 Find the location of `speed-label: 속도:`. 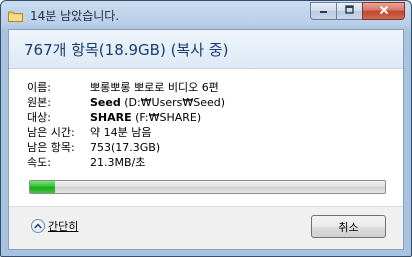

speed-label: 속도: is located at coordinates (39, 162).